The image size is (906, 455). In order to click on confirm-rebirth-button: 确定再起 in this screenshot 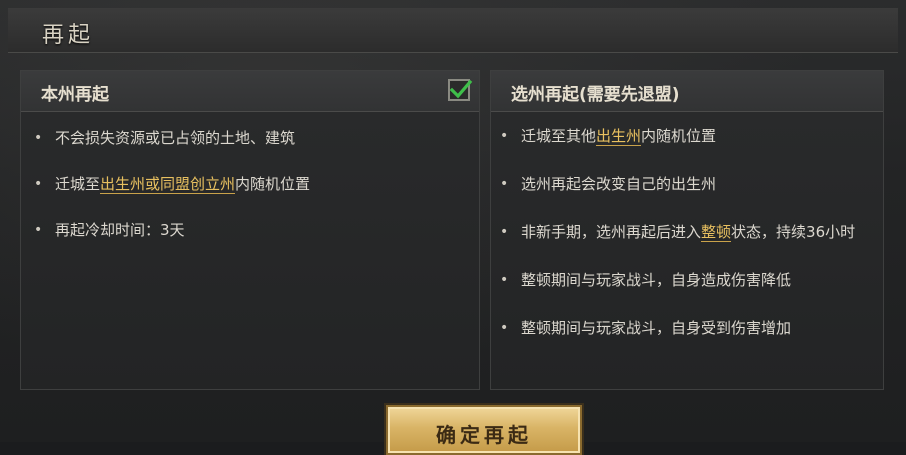, I will do `click(484, 430)`.